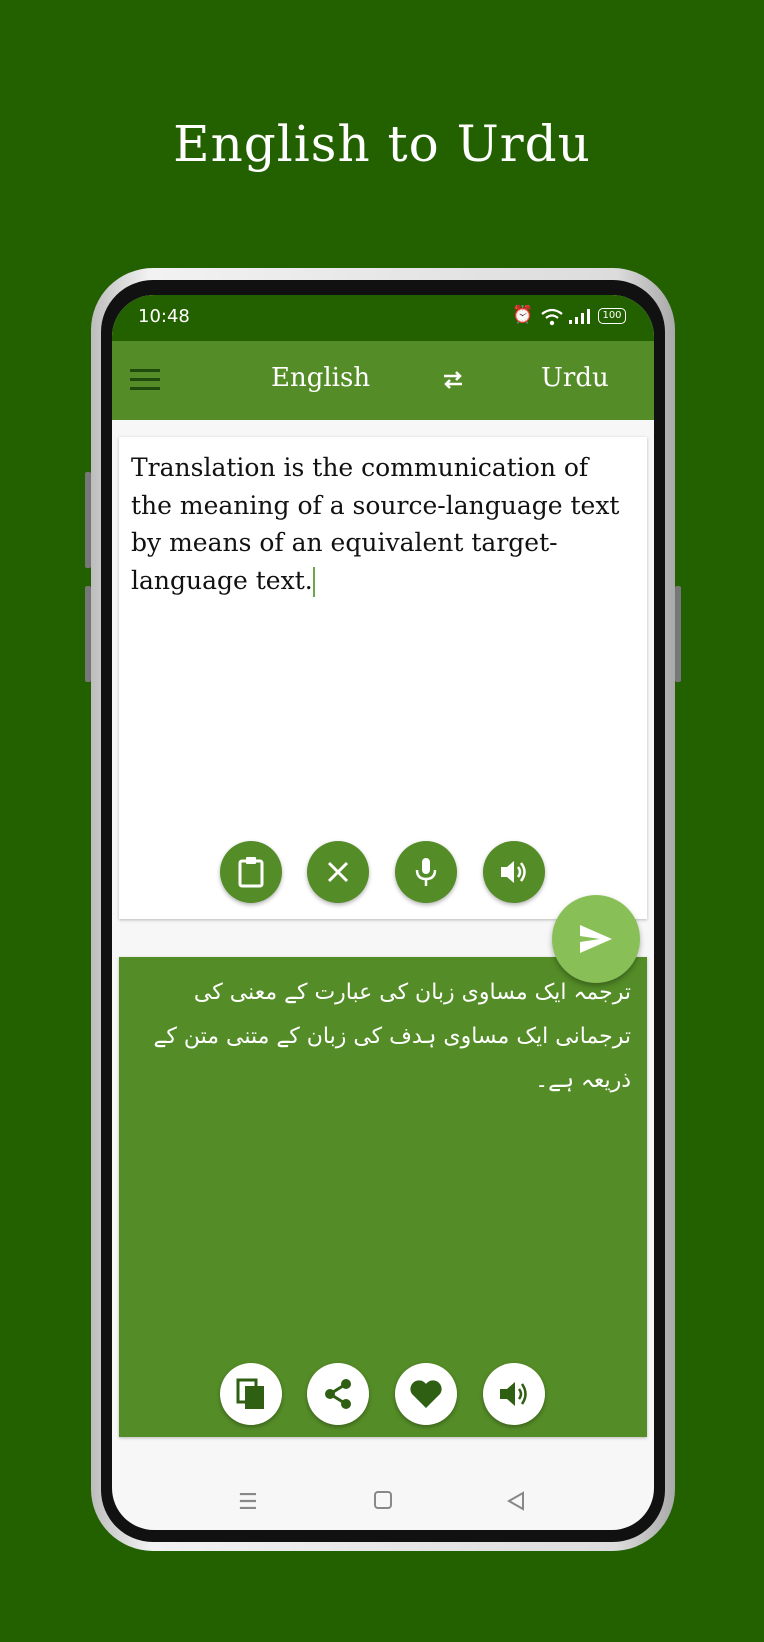 The image size is (764, 1642). I want to click on share-button, so click(338, 1394).